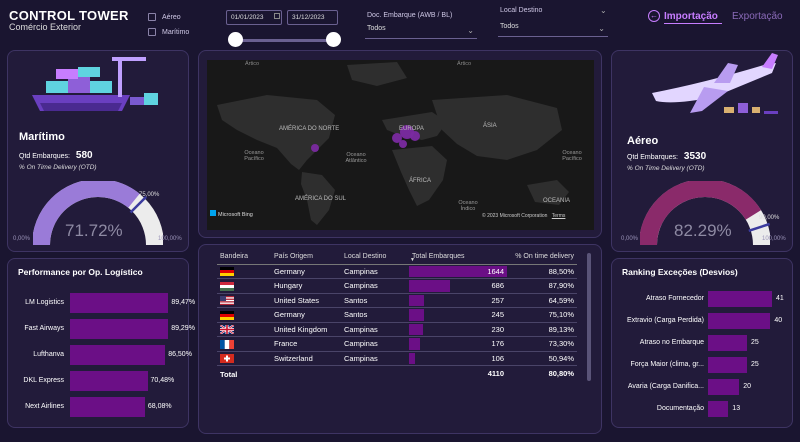 This screenshot has height=442, width=800. I want to click on performance-label: LM Logistics, so click(44, 302).